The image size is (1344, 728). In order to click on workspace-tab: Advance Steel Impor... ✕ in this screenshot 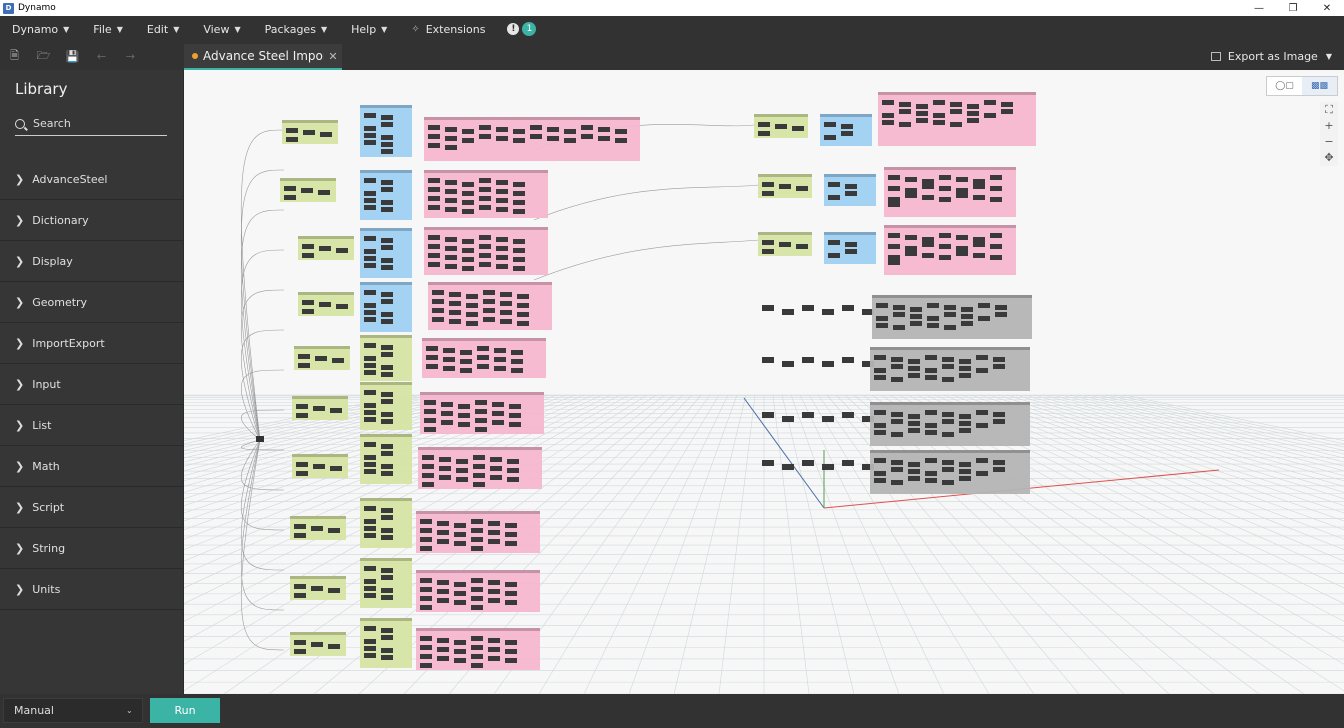, I will do `click(263, 57)`.